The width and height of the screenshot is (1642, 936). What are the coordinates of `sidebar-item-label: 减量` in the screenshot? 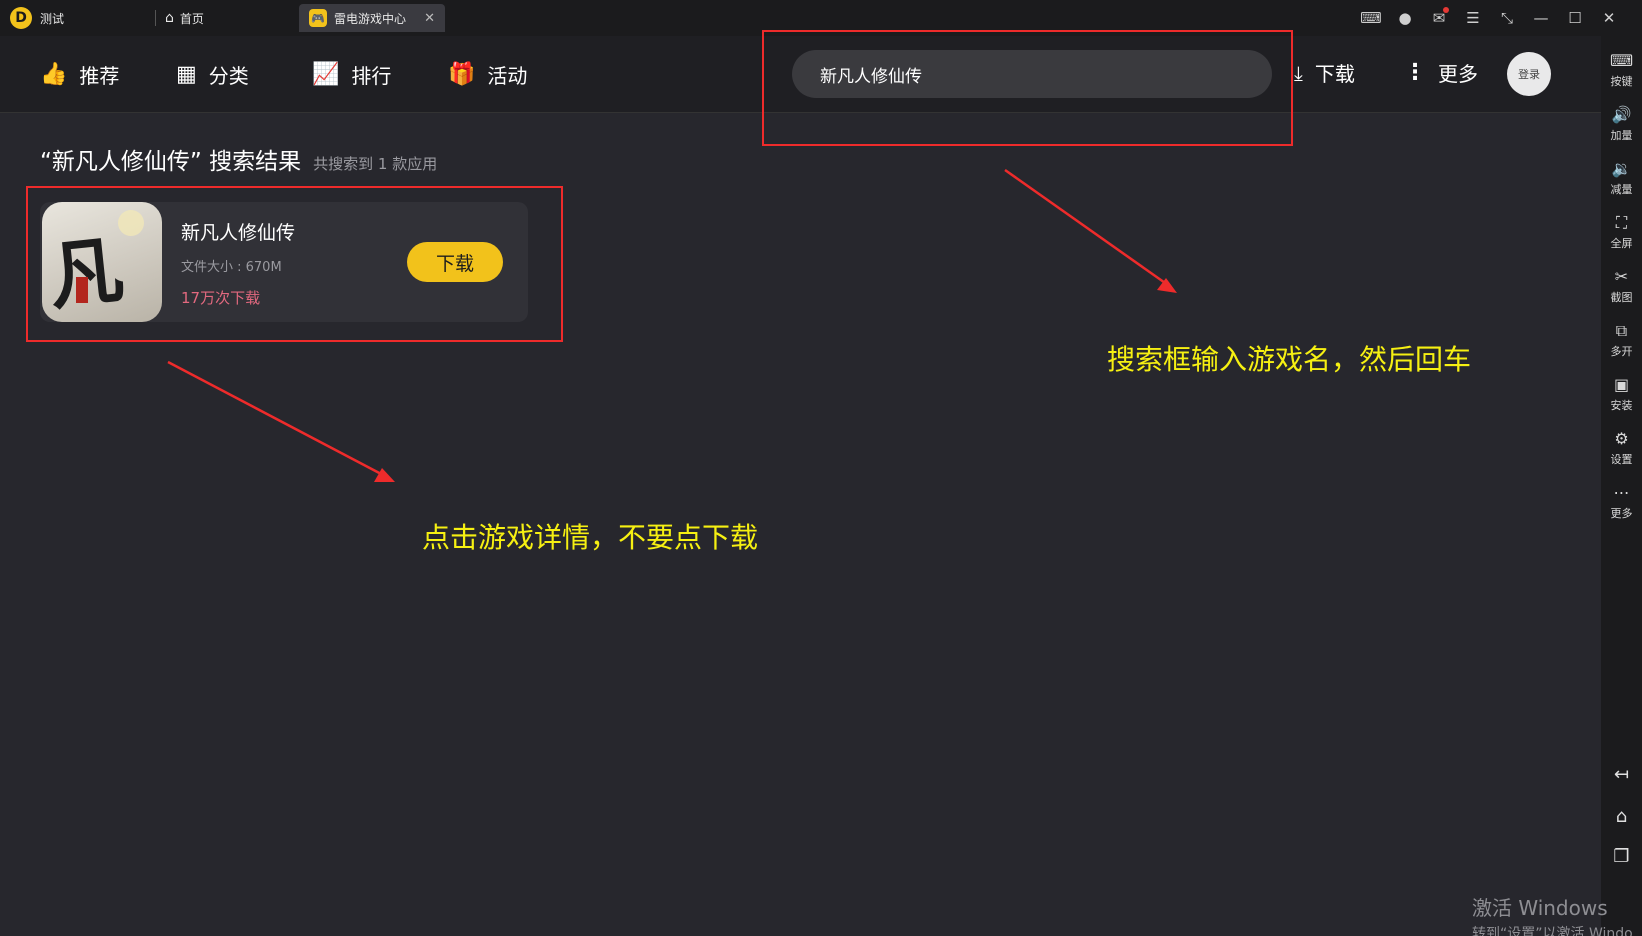 It's located at (1621, 189).